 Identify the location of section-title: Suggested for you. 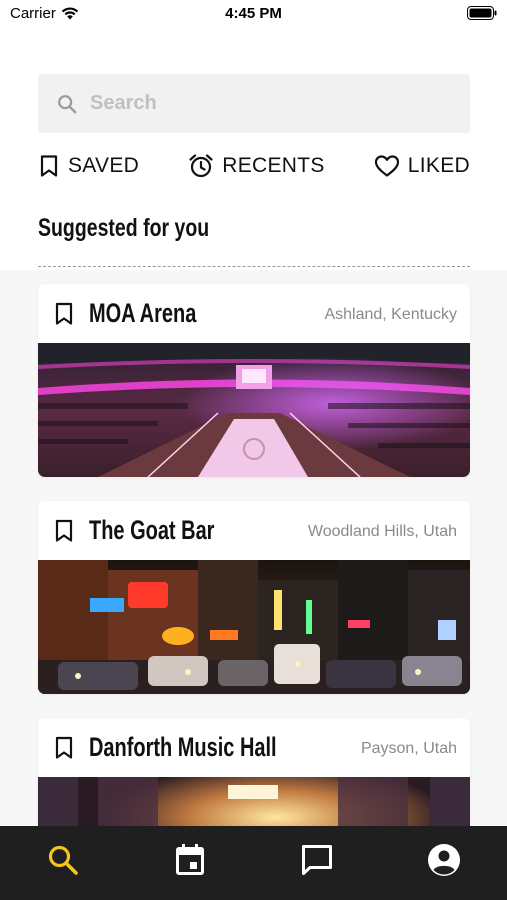
(124, 228).